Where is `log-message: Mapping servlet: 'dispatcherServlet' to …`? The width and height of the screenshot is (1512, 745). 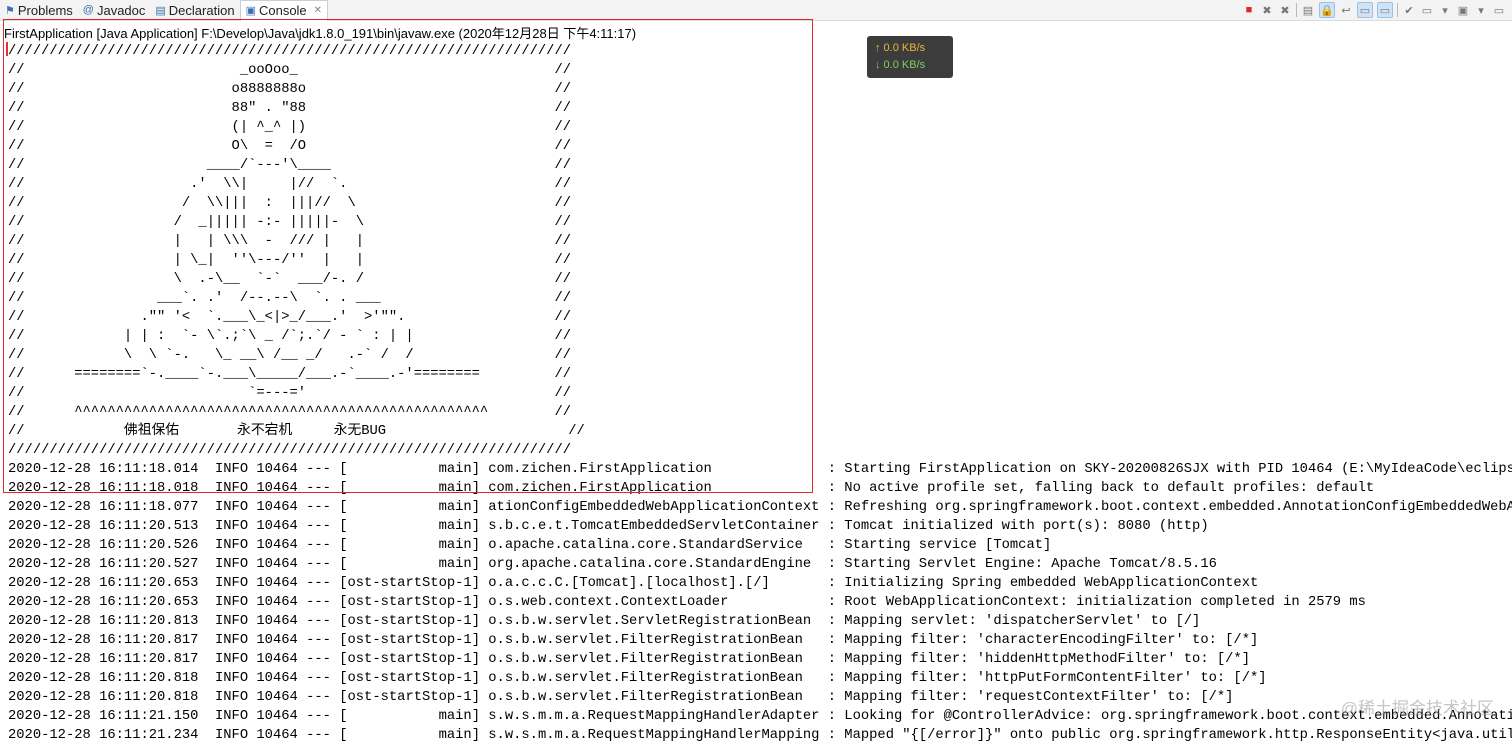 log-message: Mapping servlet: 'dispatcherServlet' to … is located at coordinates (1022, 621).